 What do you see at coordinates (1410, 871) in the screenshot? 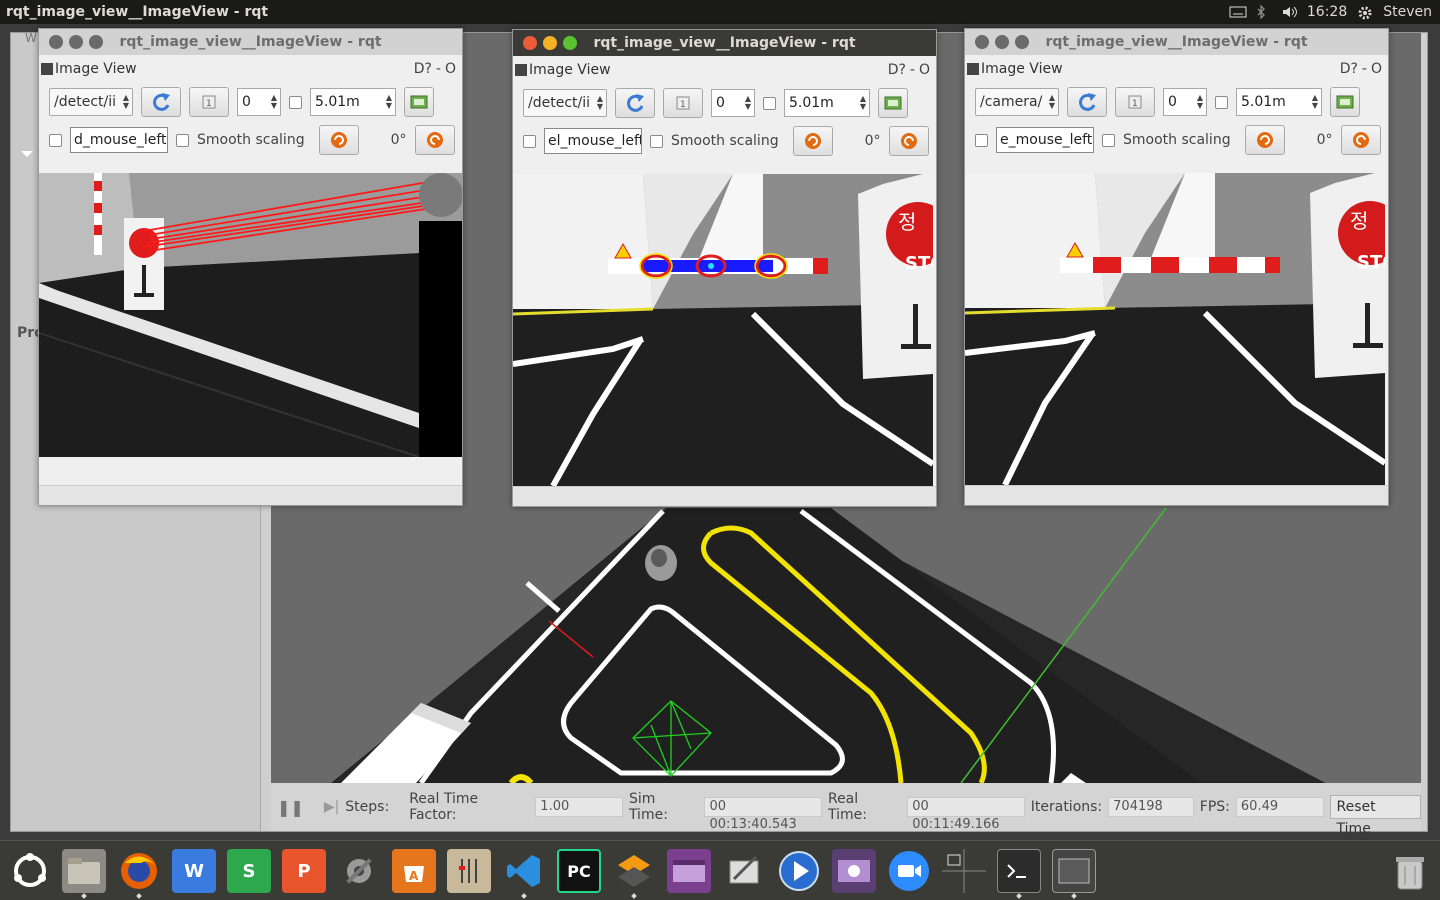
I see `trash-icon` at bounding box center [1410, 871].